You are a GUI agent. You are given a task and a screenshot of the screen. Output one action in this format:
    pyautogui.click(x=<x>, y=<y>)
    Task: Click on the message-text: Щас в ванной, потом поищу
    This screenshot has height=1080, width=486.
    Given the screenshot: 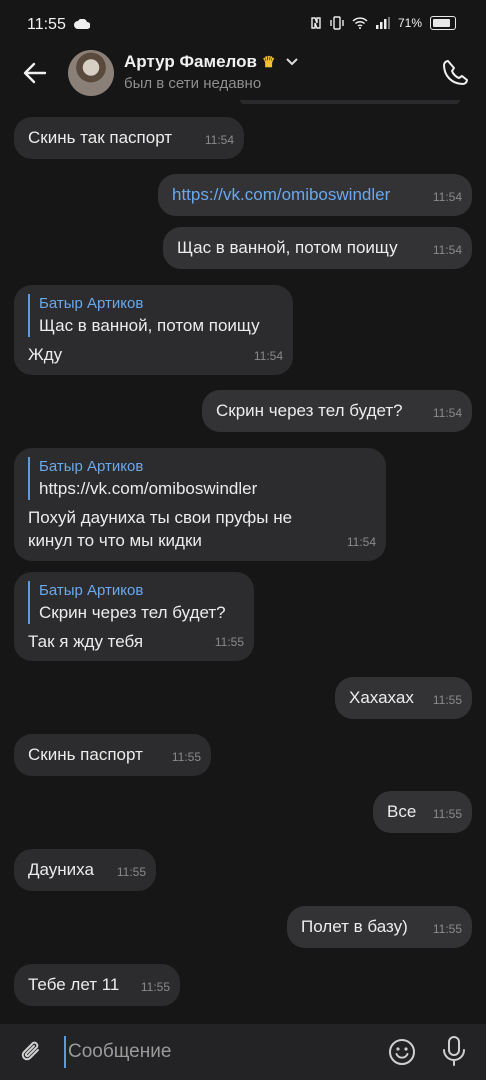 What is the action you would take?
    pyautogui.click(x=287, y=247)
    